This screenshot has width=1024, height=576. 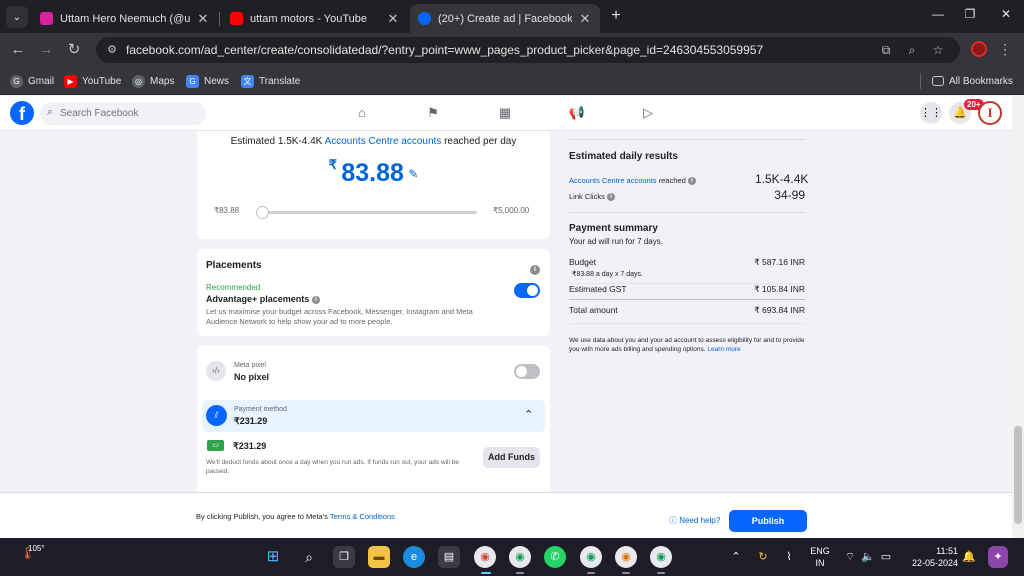 I want to click on back-button: ←, so click(x=18, y=50).